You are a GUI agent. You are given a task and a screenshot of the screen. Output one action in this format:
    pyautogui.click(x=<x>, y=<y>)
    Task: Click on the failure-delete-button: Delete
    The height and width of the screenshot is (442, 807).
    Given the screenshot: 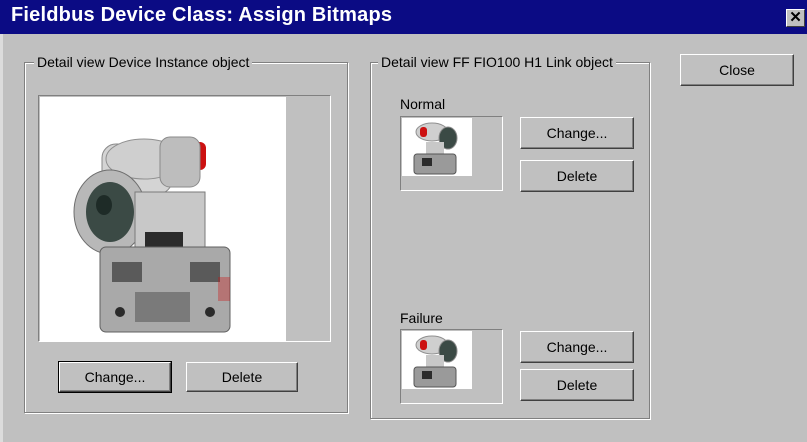 What is the action you would take?
    pyautogui.click(x=577, y=385)
    